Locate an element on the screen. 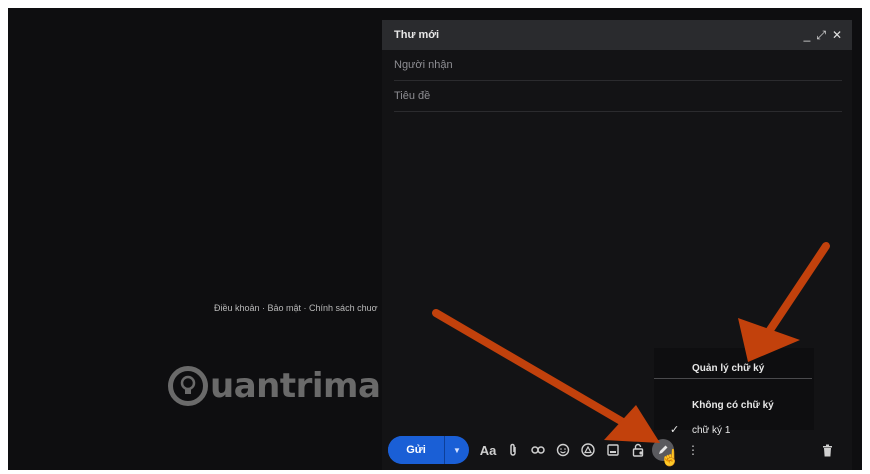 The width and height of the screenshot is (870, 474). recipients-field: Người nhận is located at coordinates (618, 65).